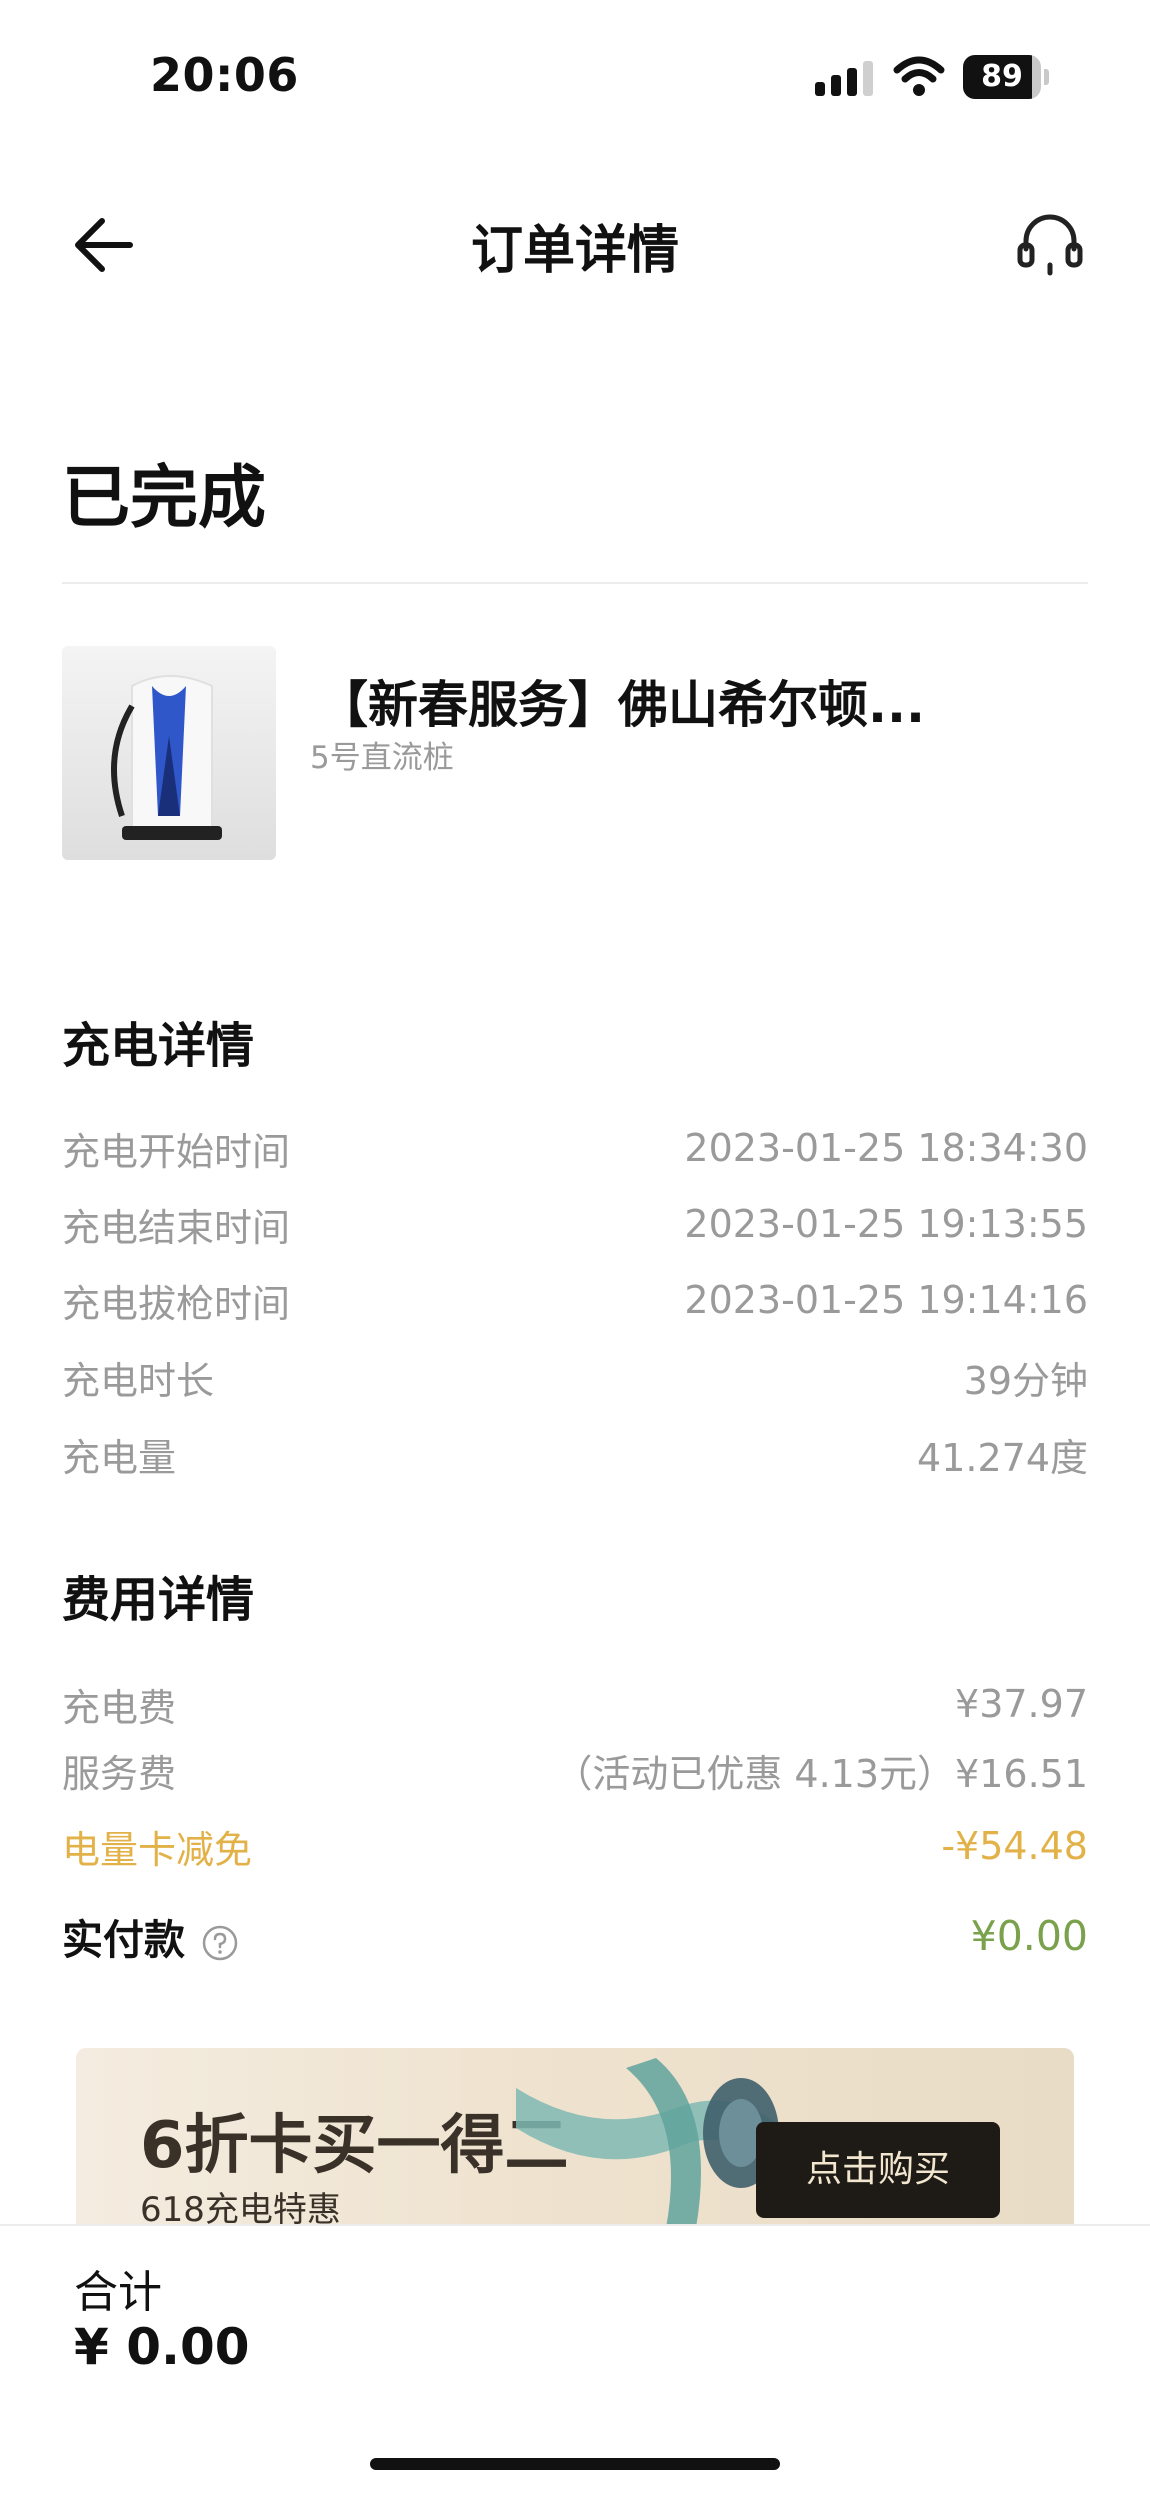  What do you see at coordinates (575, 1936) in the screenshot?
I see `fee-row-paid: 实付款 ¥0.00` at bounding box center [575, 1936].